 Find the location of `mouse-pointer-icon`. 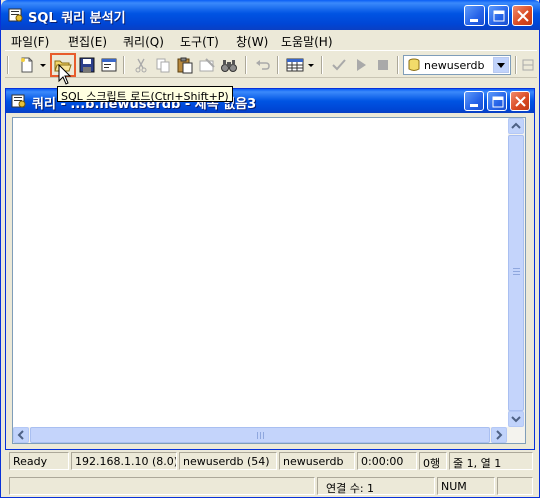

mouse-pointer-icon is located at coordinates (65, 74).